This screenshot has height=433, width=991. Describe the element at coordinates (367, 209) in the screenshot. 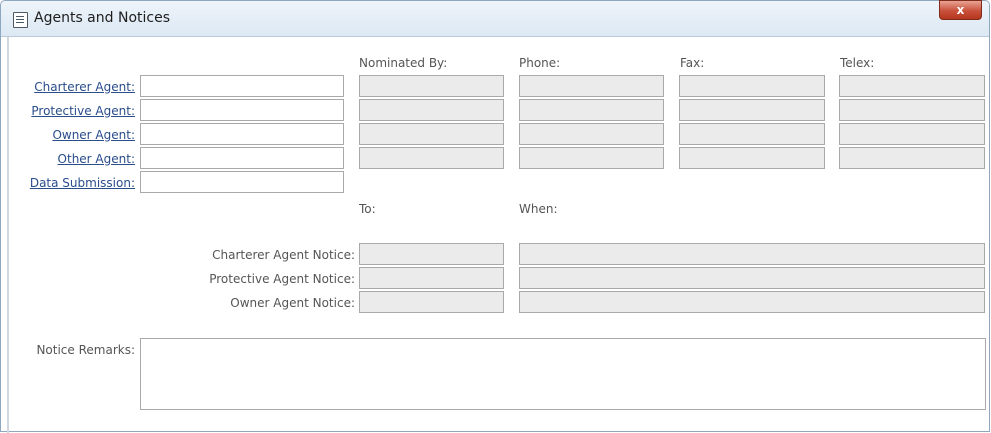

I see `to-header: To:` at that location.